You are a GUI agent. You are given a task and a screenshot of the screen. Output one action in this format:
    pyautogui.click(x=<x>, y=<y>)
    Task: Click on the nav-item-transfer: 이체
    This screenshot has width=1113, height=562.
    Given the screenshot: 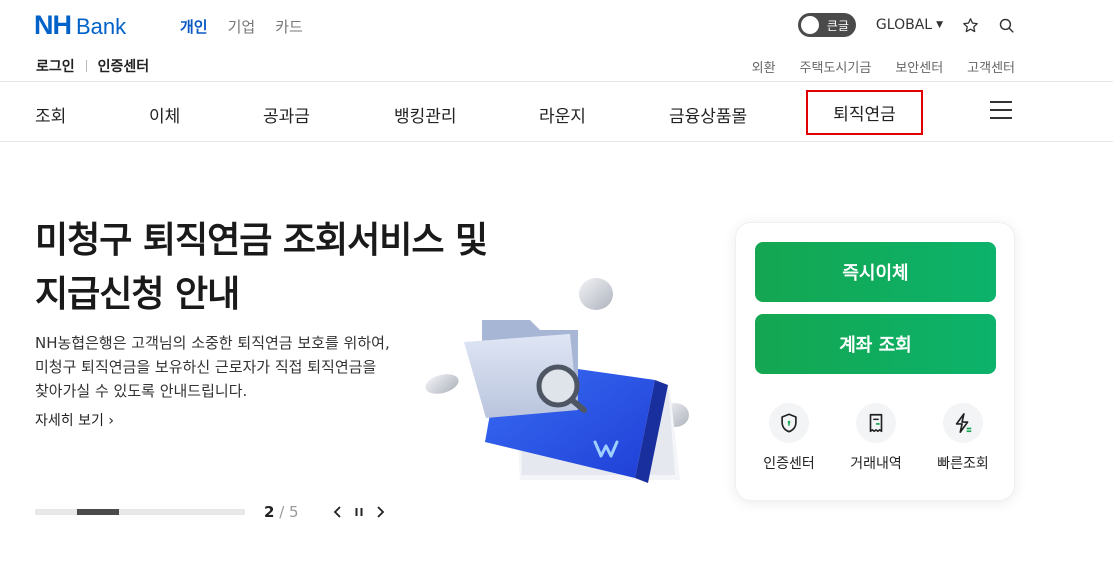 What is the action you would take?
    pyautogui.click(x=164, y=114)
    